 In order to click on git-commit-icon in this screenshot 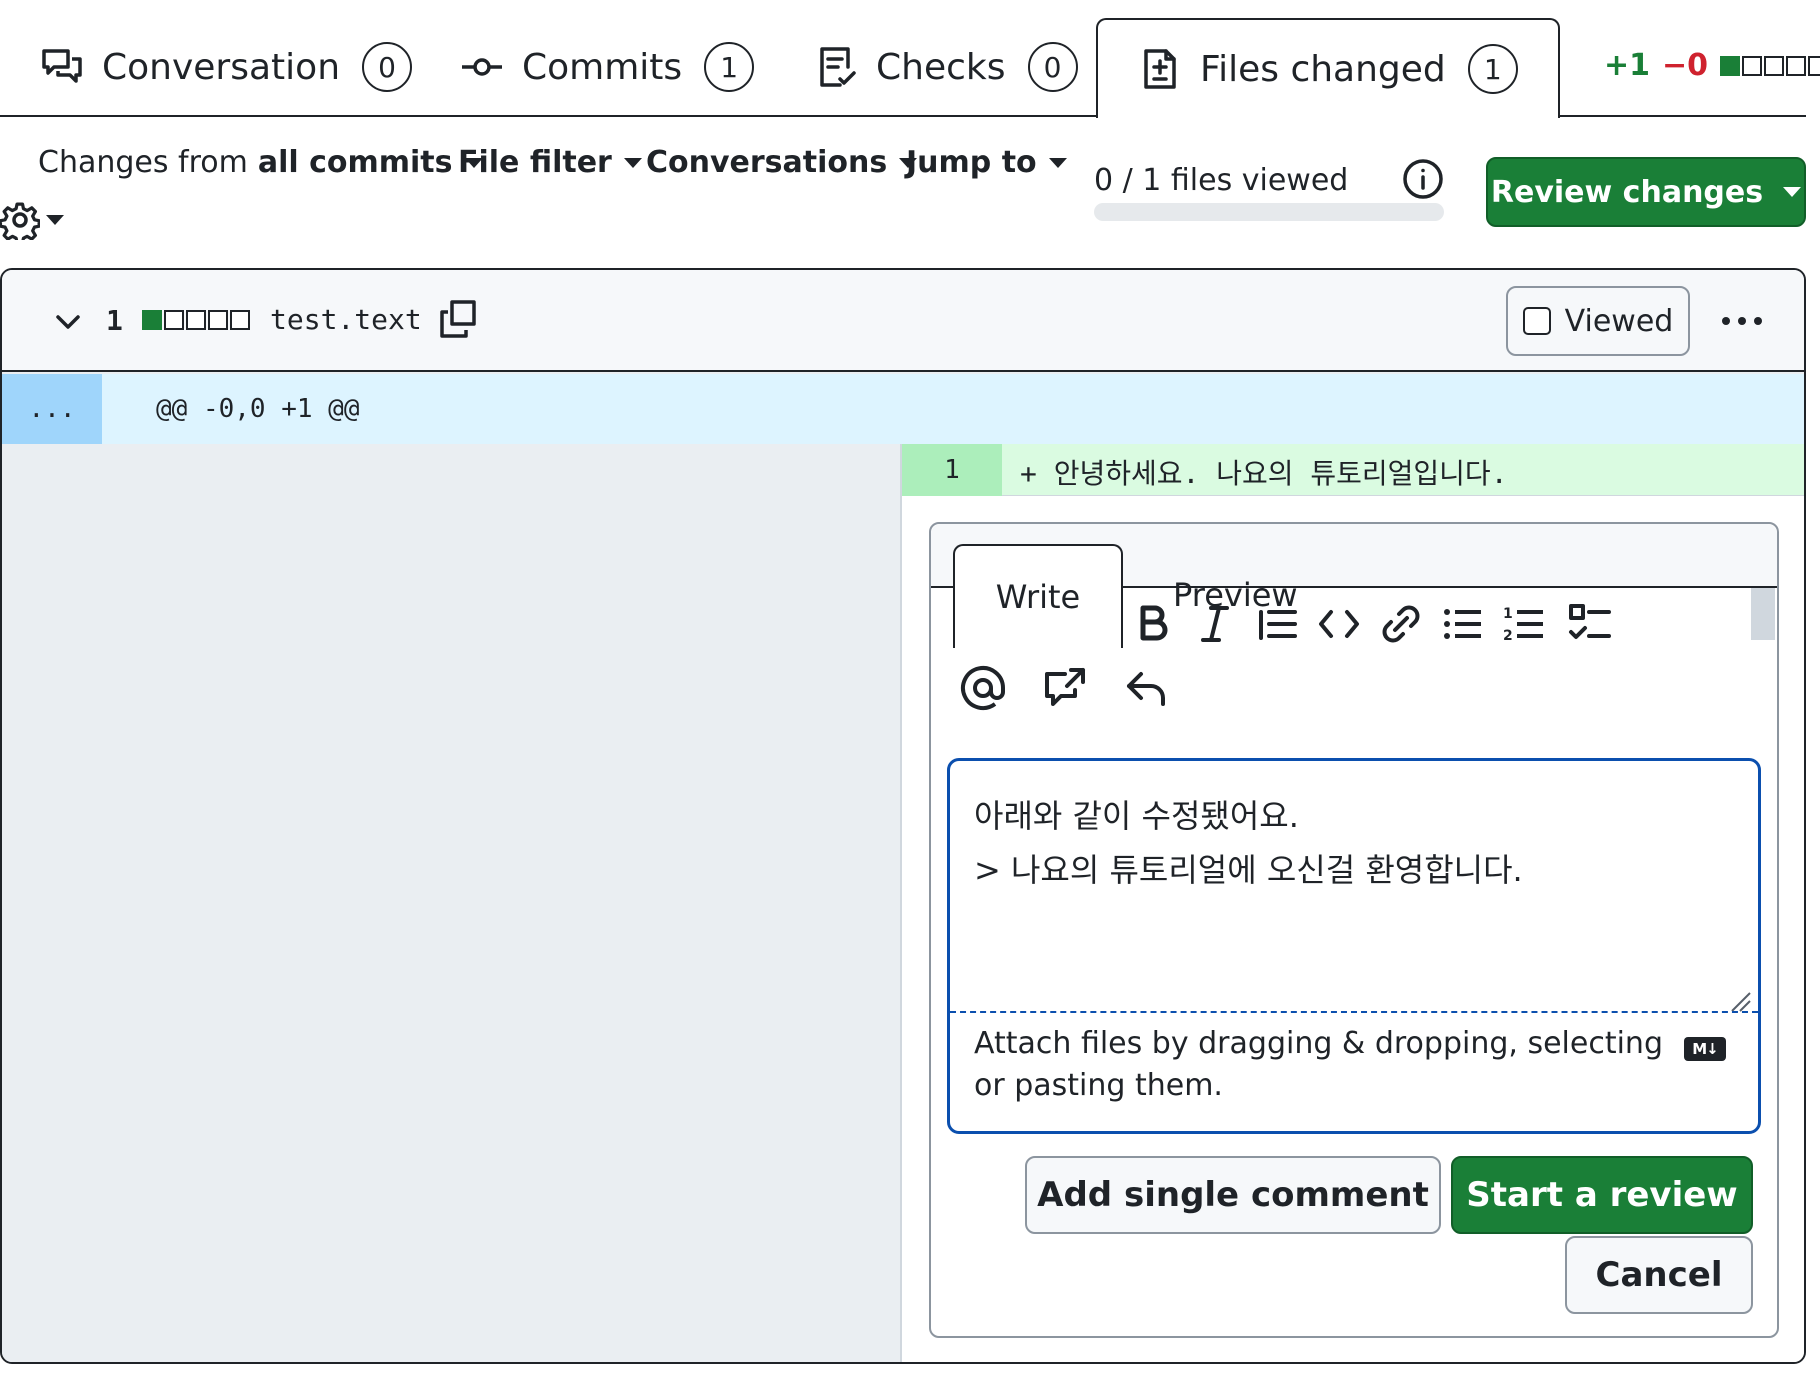, I will do `click(482, 67)`.